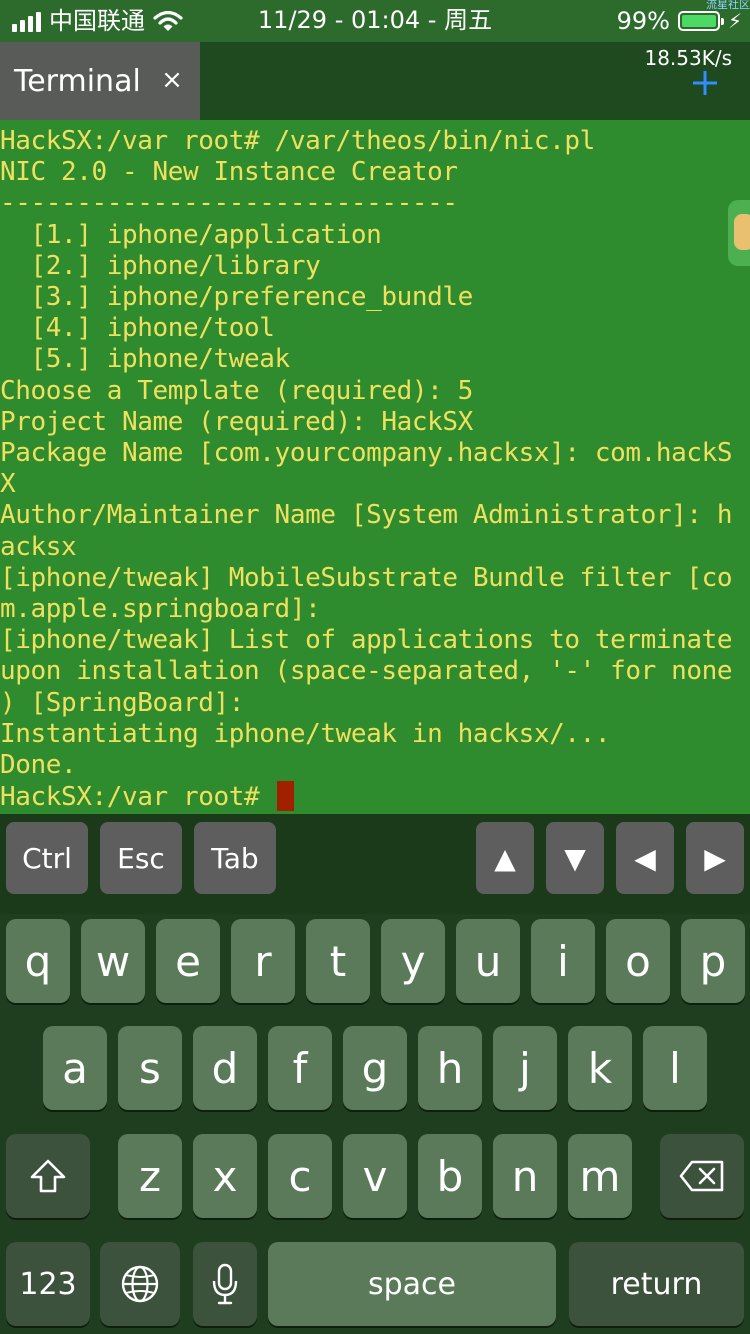 This screenshot has width=750, height=1334. What do you see at coordinates (191, 234) in the screenshot?
I see `terminal-line: [1.] iphone/application` at bounding box center [191, 234].